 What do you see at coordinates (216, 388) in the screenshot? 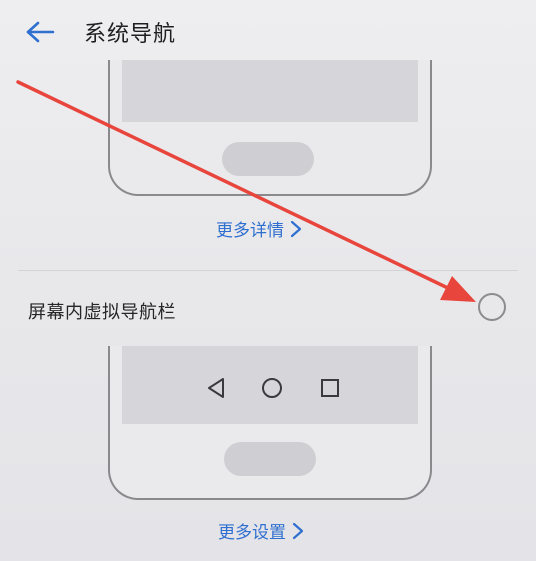
I see `back-triangle-icon` at bounding box center [216, 388].